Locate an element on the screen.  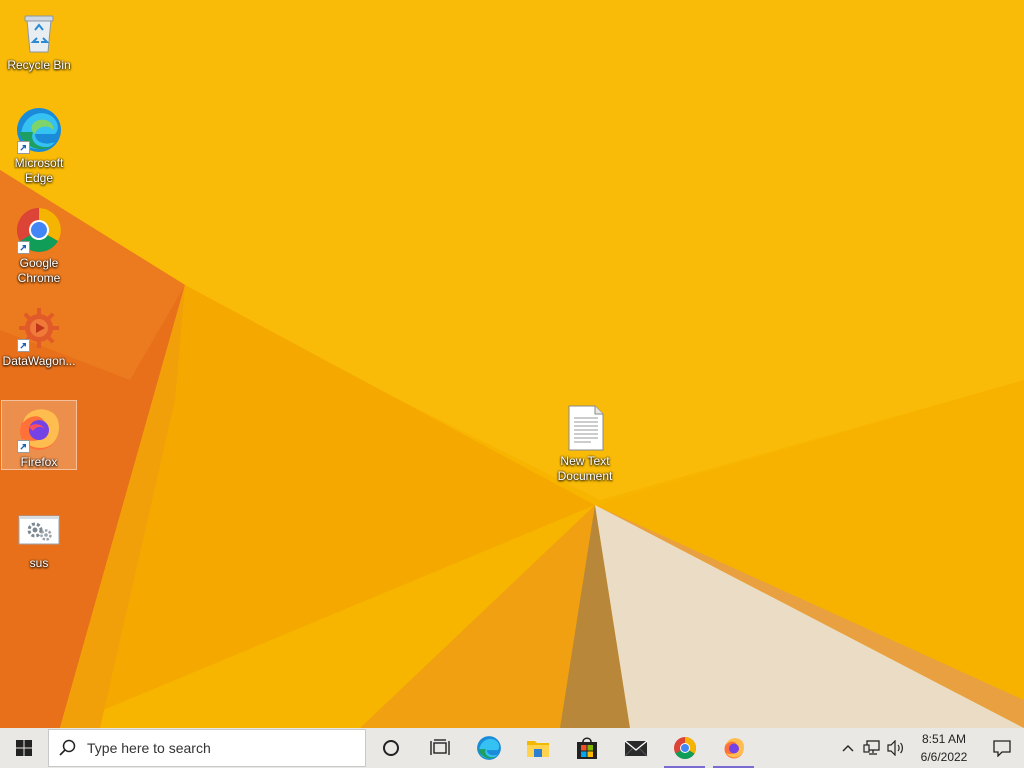
circle-icon is located at coordinates (390, 748).